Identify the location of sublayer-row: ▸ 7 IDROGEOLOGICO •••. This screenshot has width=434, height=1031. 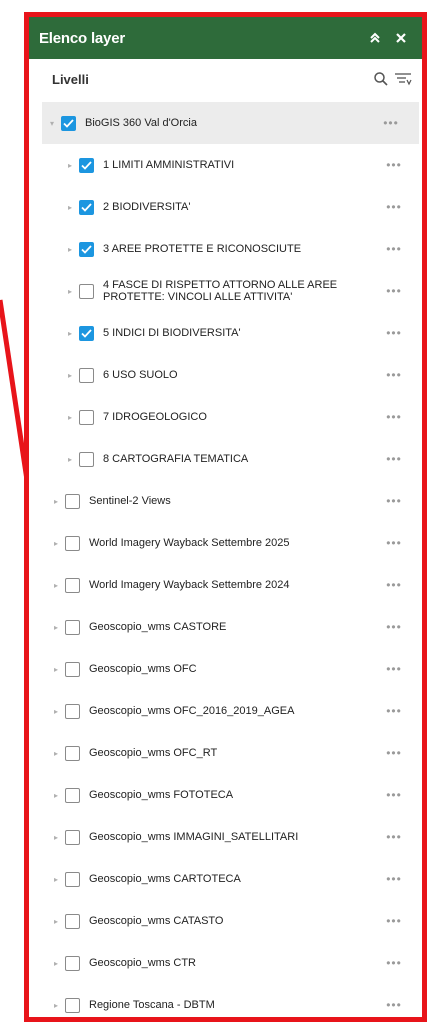
(225, 417).